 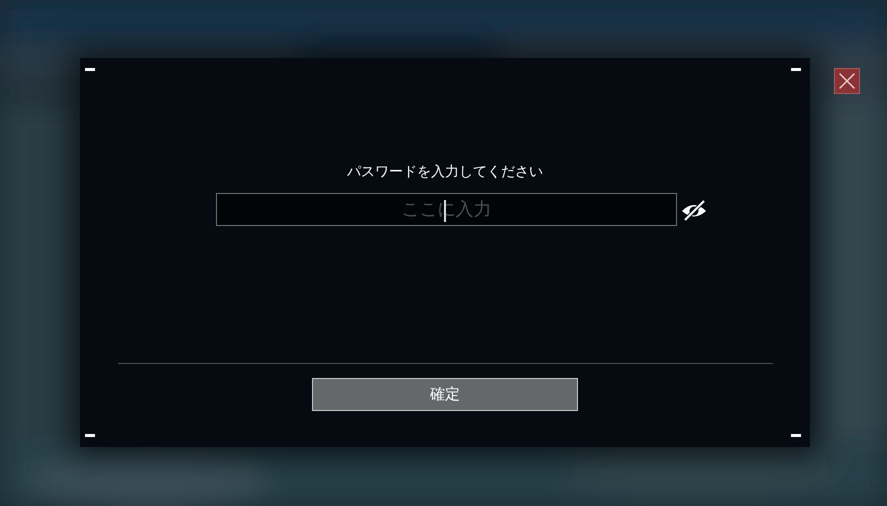 What do you see at coordinates (445, 394) in the screenshot?
I see `confirm-button: 確定` at bounding box center [445, 394].